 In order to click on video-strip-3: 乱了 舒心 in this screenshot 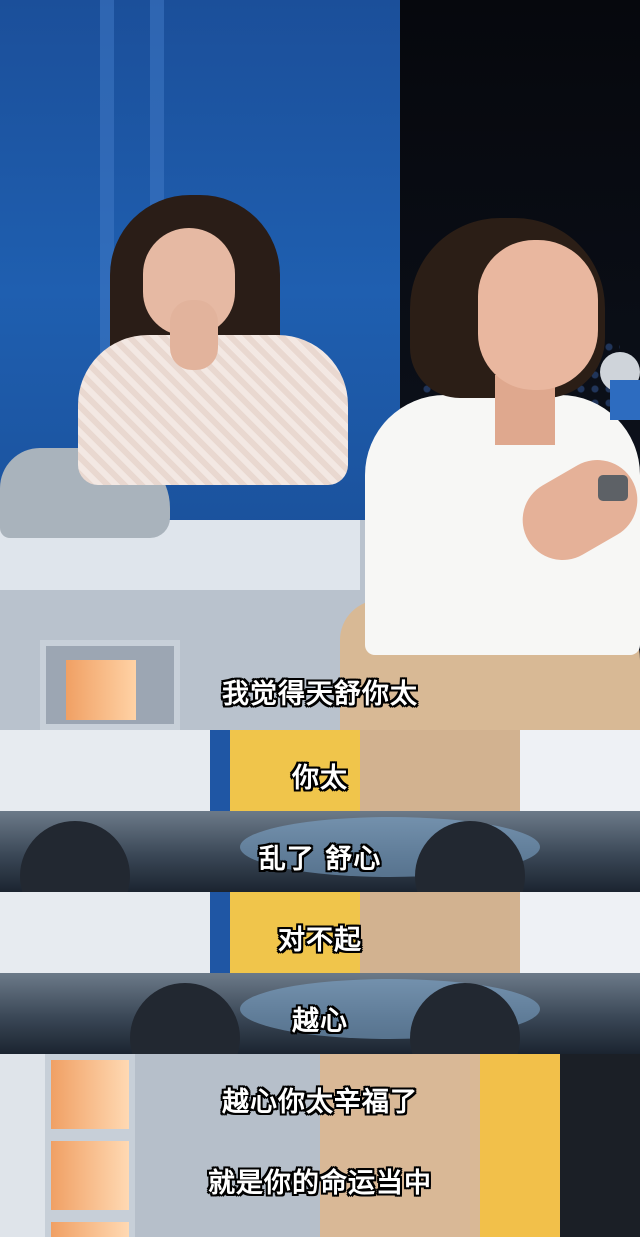, I will do `click(320, 851)`.